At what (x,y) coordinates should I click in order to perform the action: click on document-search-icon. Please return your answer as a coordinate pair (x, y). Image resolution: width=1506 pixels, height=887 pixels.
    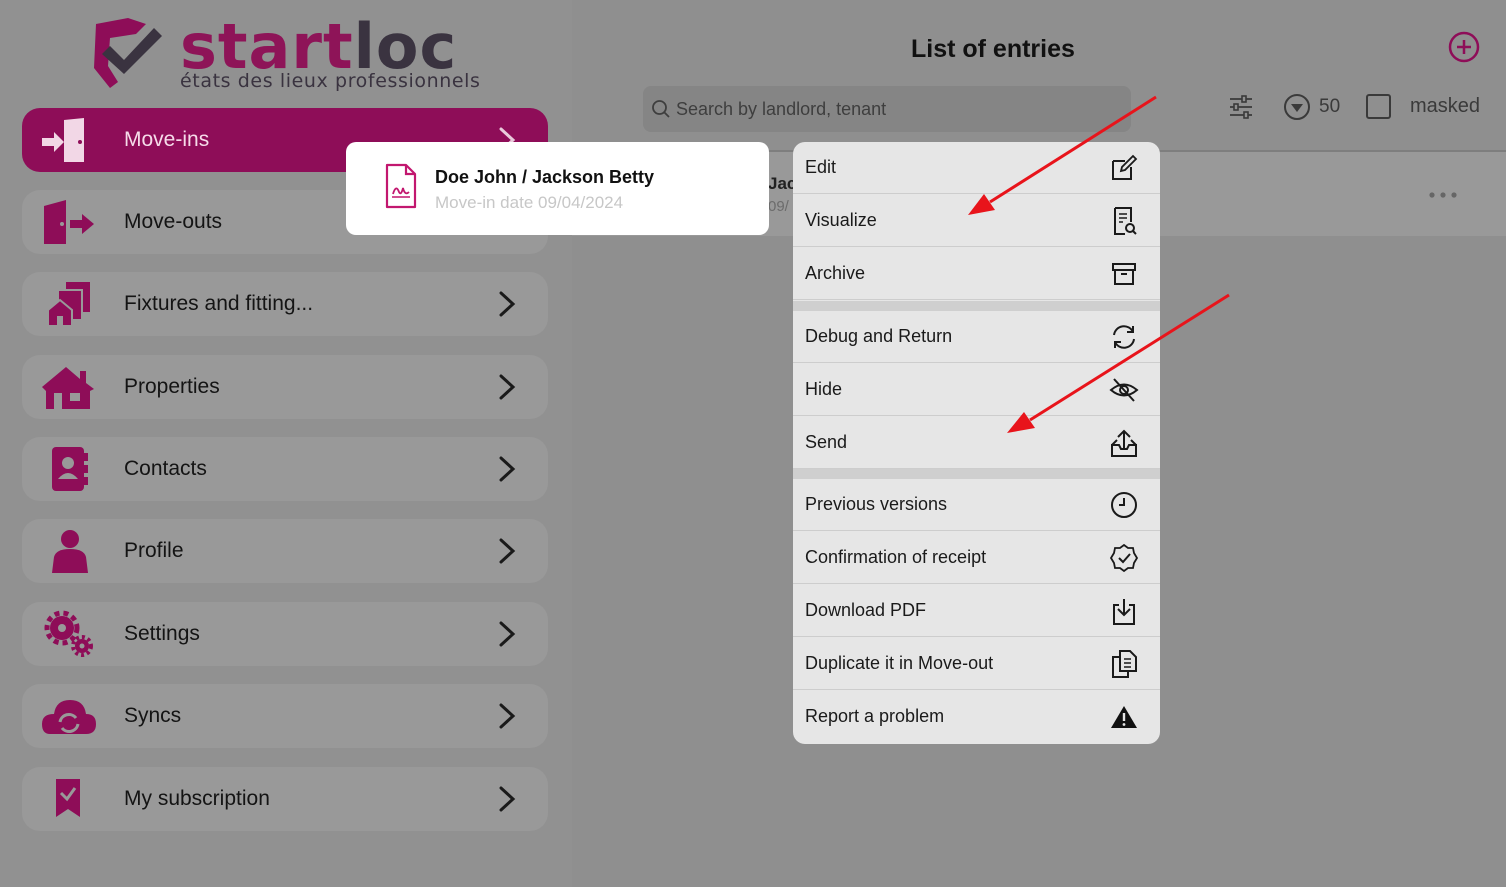
    Looking at the image, I should click on (1125, 221).